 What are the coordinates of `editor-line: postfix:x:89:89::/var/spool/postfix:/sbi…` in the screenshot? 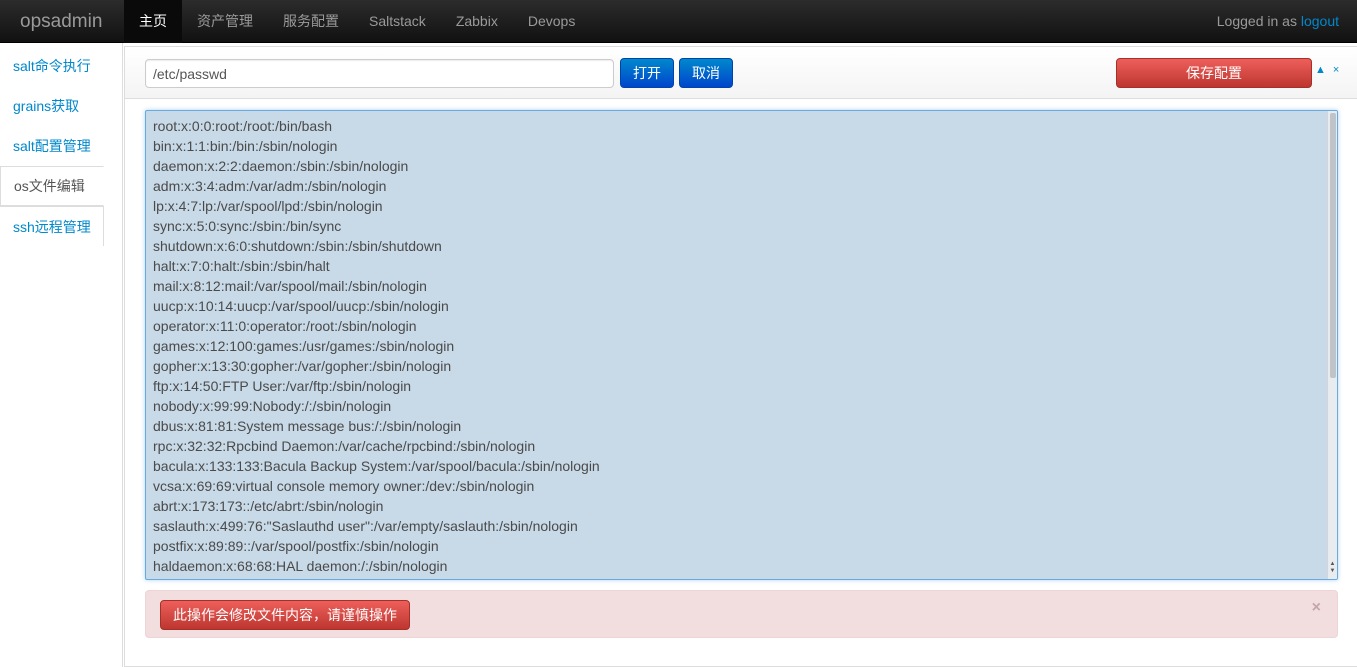 It's located at (296, 546).